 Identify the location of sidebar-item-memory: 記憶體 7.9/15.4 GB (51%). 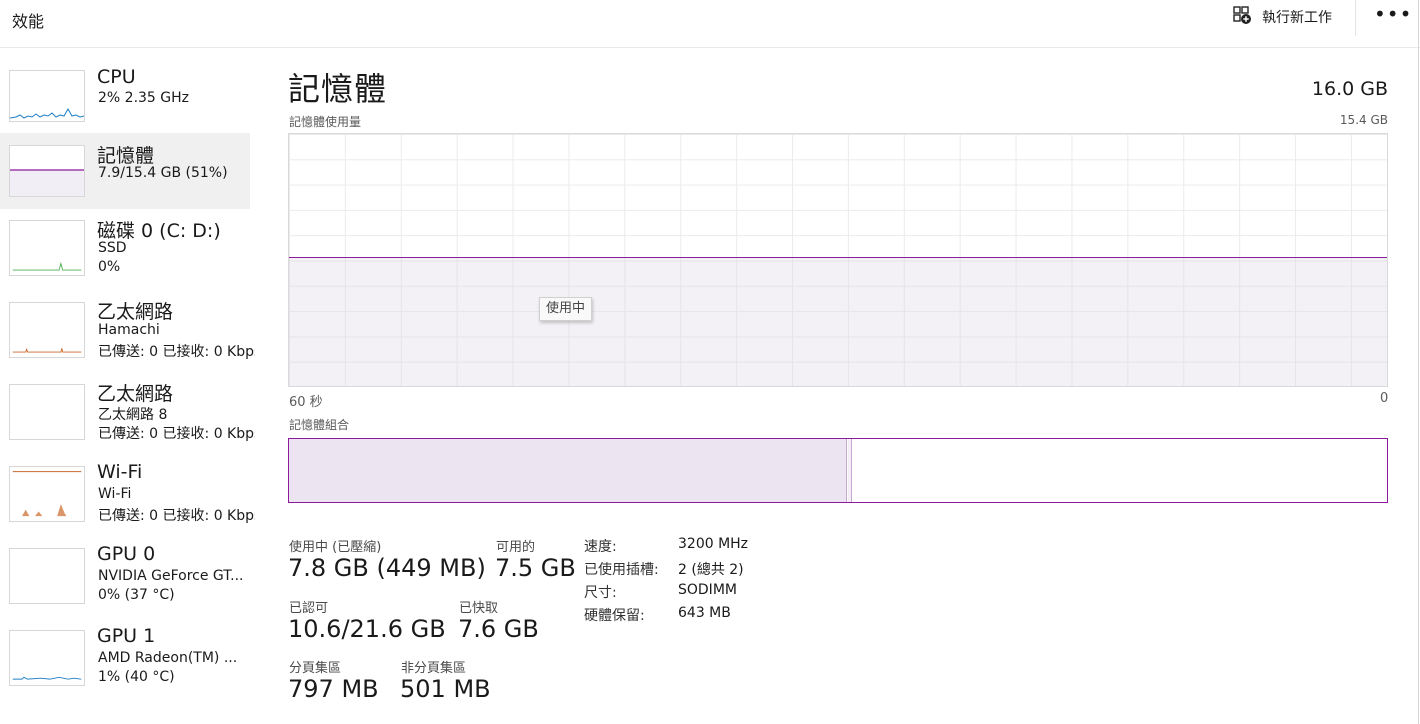
(125, 171).